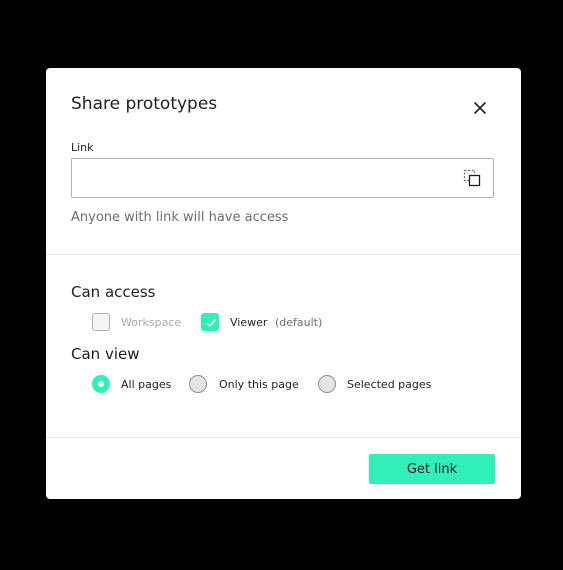  Describe the element at coordinates (144, 104) in the screenshot. I see `dialog-title: Share prototypes` at that location.